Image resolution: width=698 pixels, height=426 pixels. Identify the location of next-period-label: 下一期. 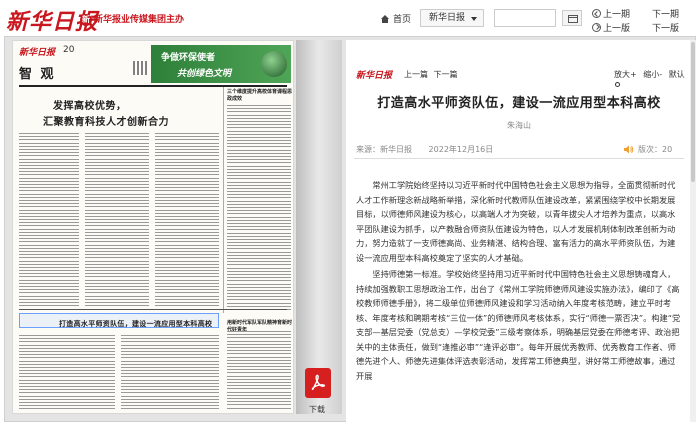
(666, 15).